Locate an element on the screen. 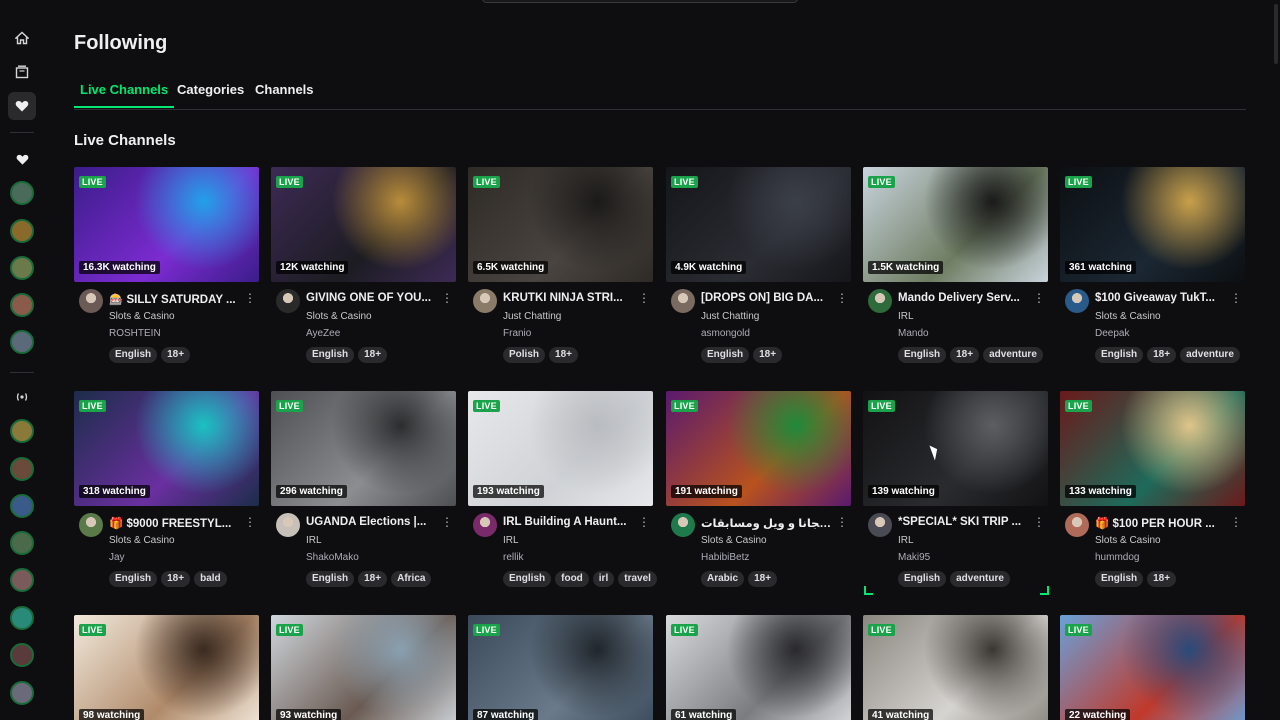 The width and height of the screenshot is (1280, 720). stream-tag: Arabic is located at coordinates (723, 579).